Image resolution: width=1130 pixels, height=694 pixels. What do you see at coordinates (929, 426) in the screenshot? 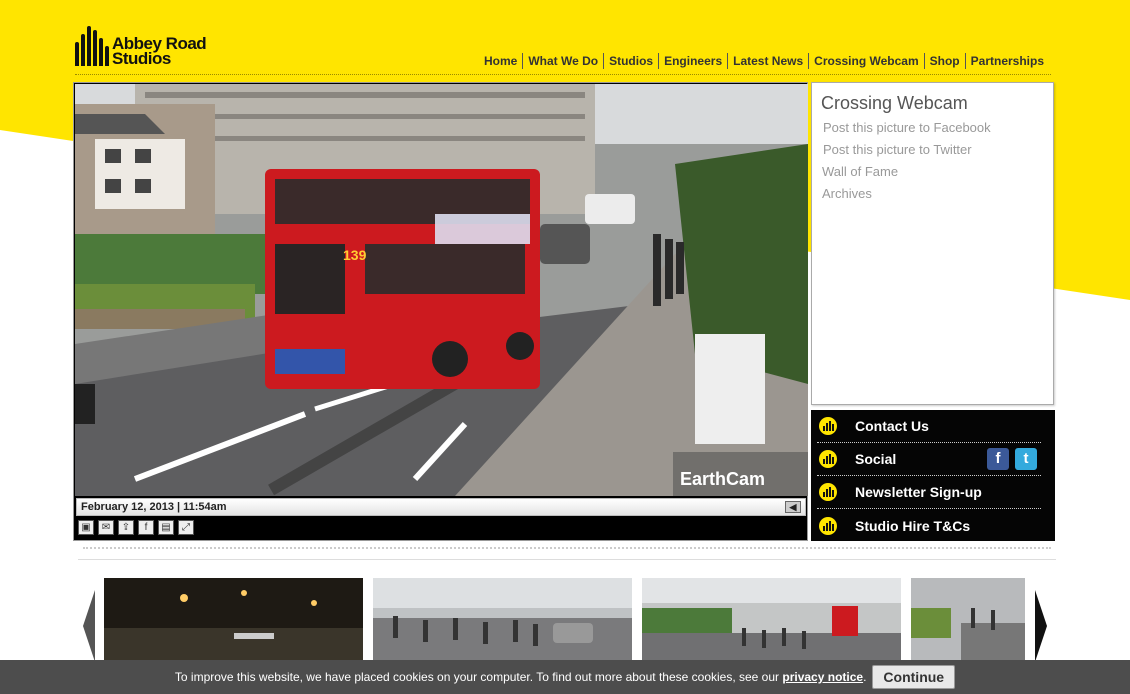
I see `contact-us-link: Contact Us` at bounding box center [929, 426].